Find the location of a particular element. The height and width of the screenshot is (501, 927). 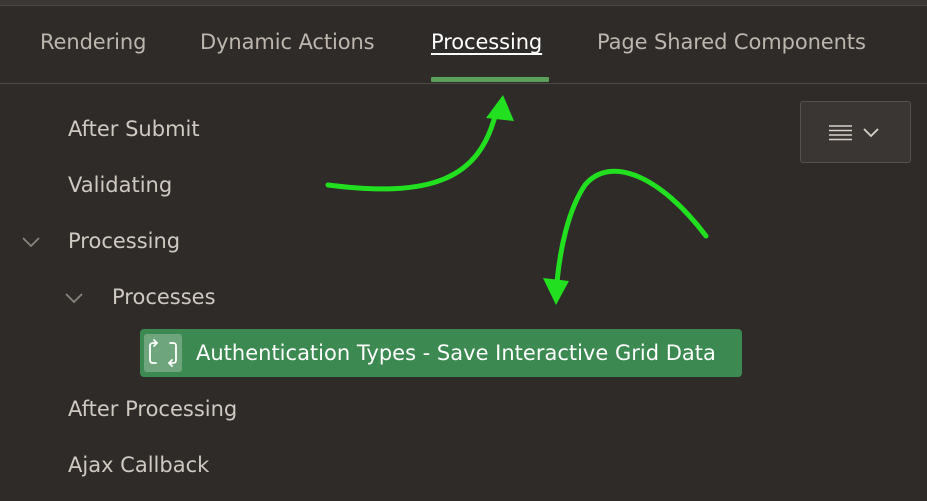

tree-node-after-submit: After Submit is located at coordinates (134, 129).